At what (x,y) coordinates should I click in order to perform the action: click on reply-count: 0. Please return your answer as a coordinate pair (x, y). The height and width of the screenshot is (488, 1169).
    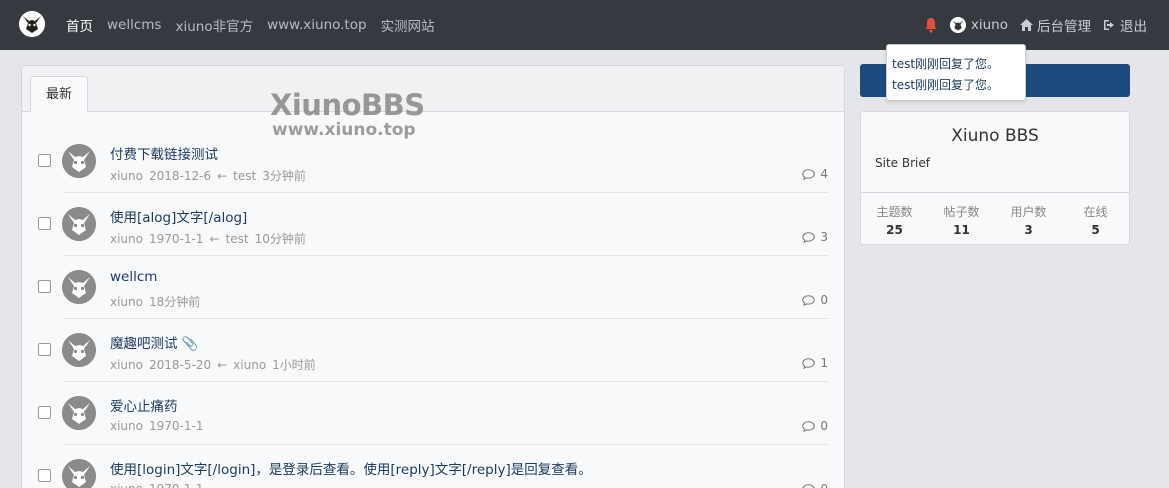
    Looking at the image, I should click on (815, 300).